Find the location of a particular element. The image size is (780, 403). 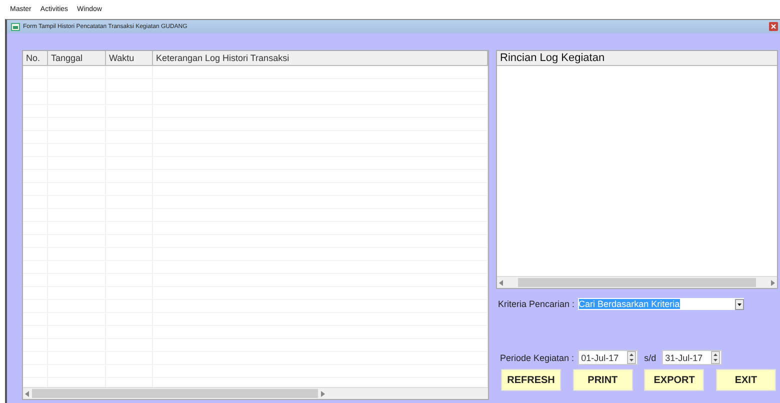

action-button: EXIT is located at coordinates (746, 380).